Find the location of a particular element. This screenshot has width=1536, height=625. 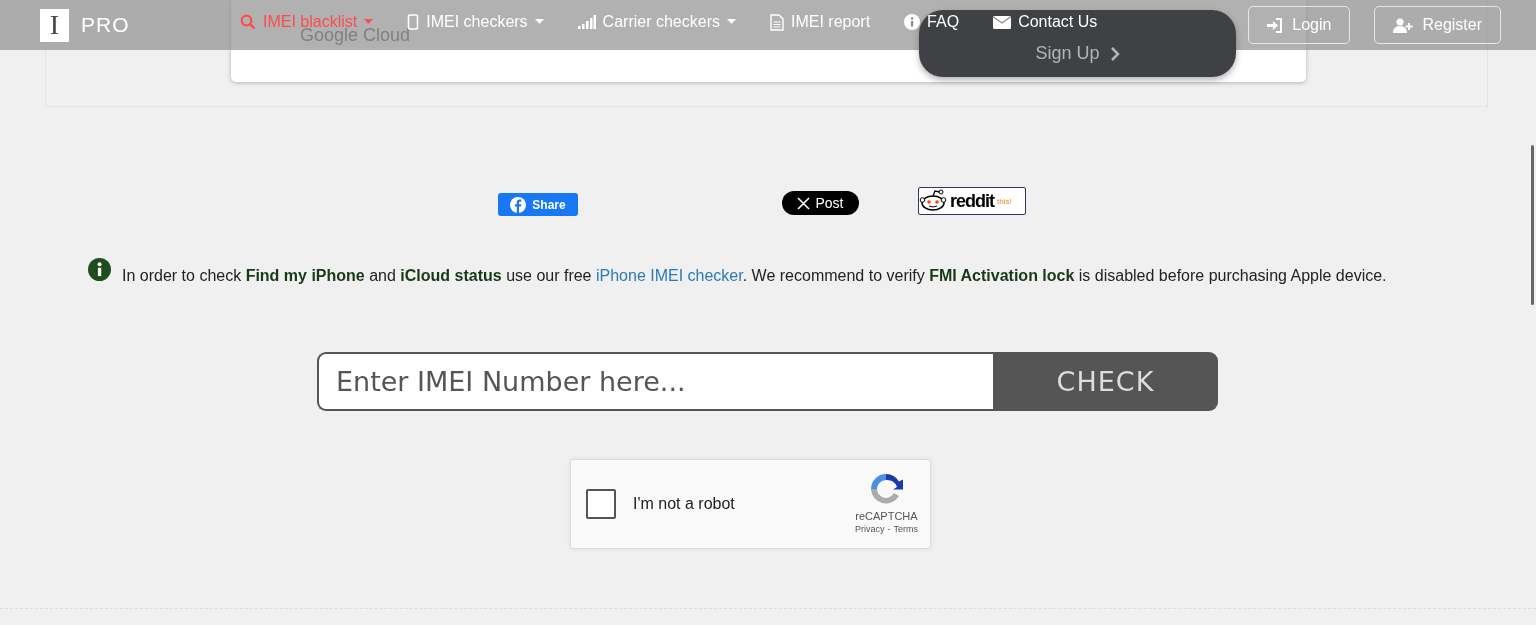

nav-link: FAQ is located at coordinates (932, 22).